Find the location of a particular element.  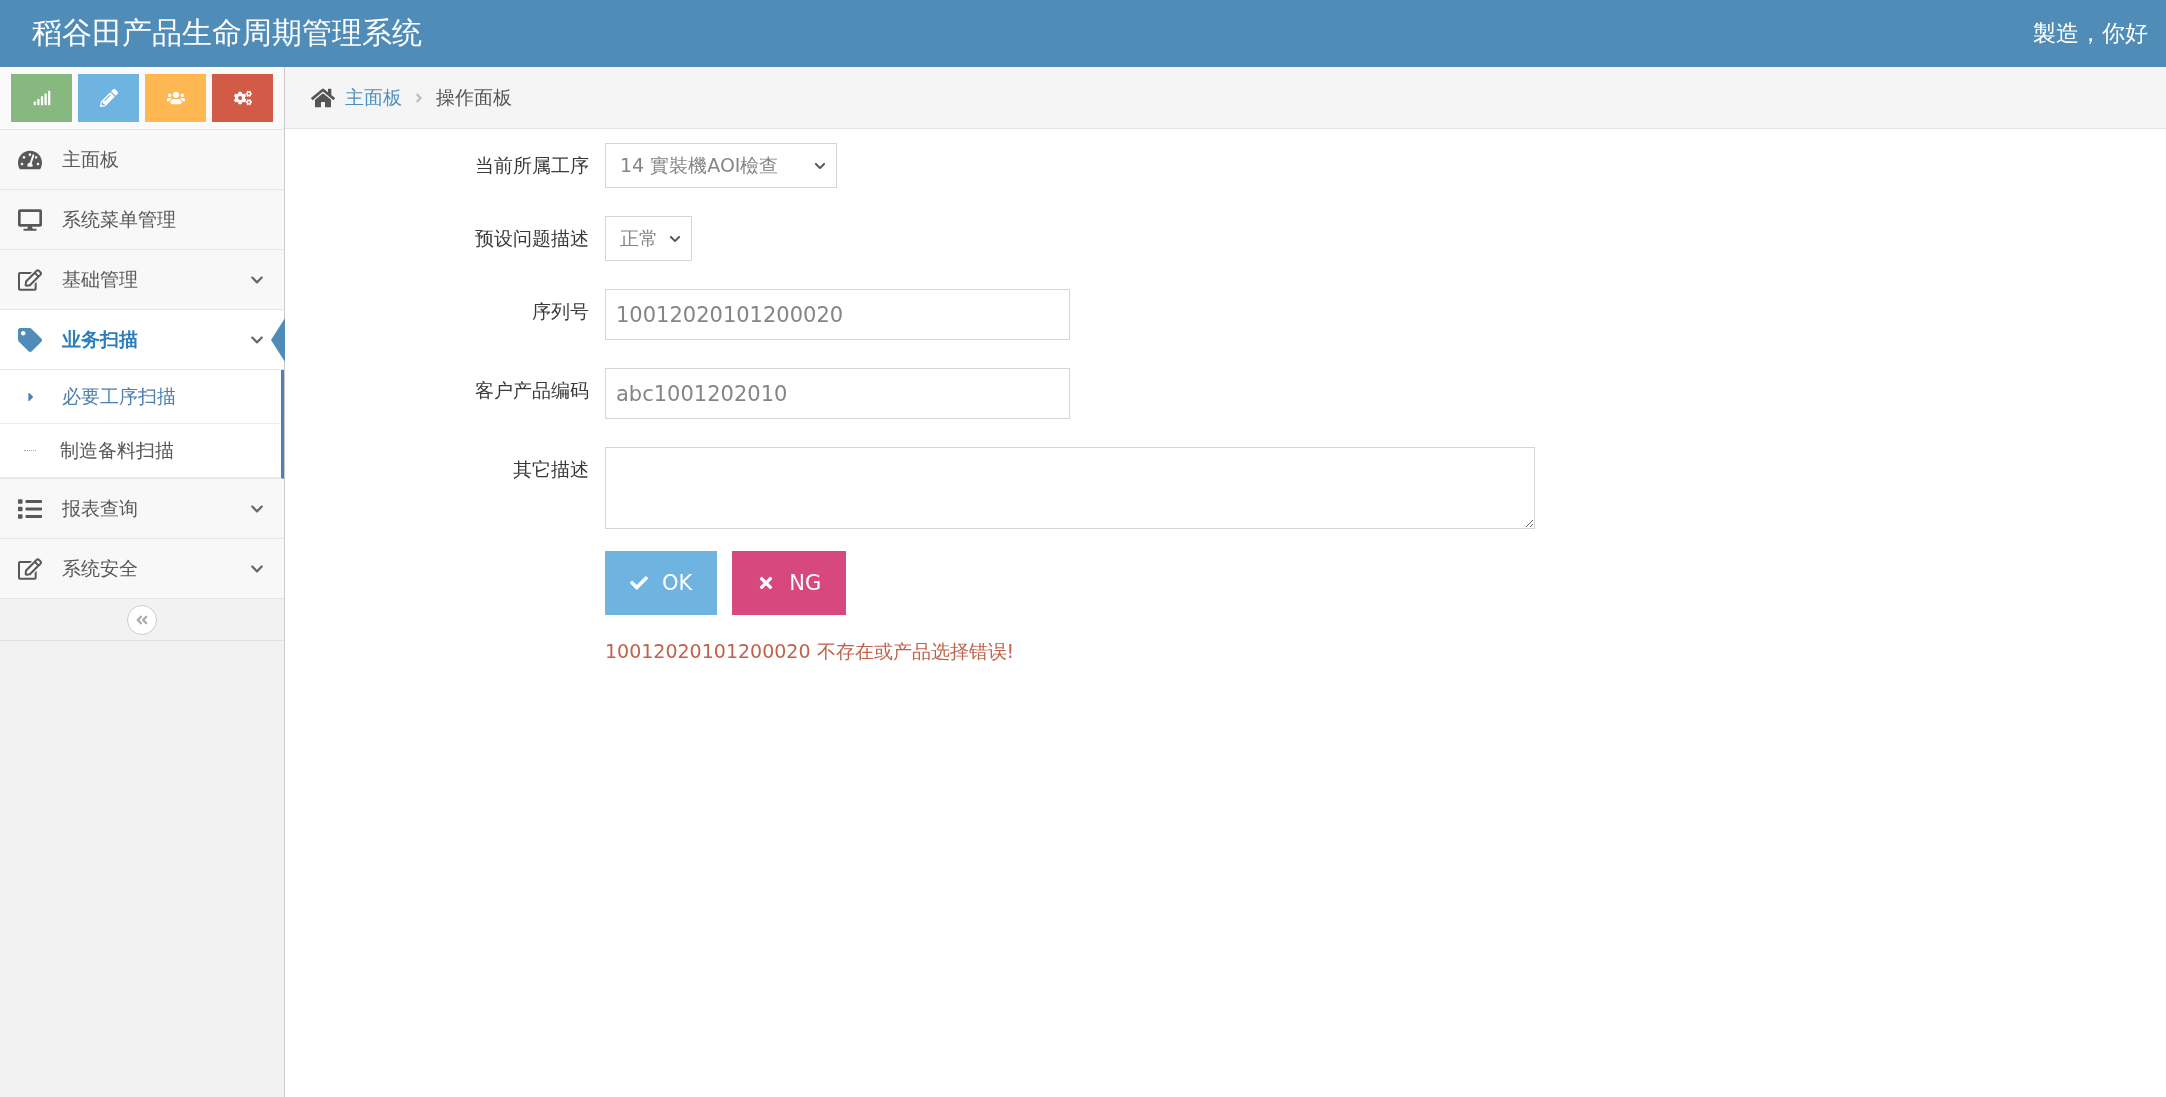

users-icon is located at coordinates (175, 98).